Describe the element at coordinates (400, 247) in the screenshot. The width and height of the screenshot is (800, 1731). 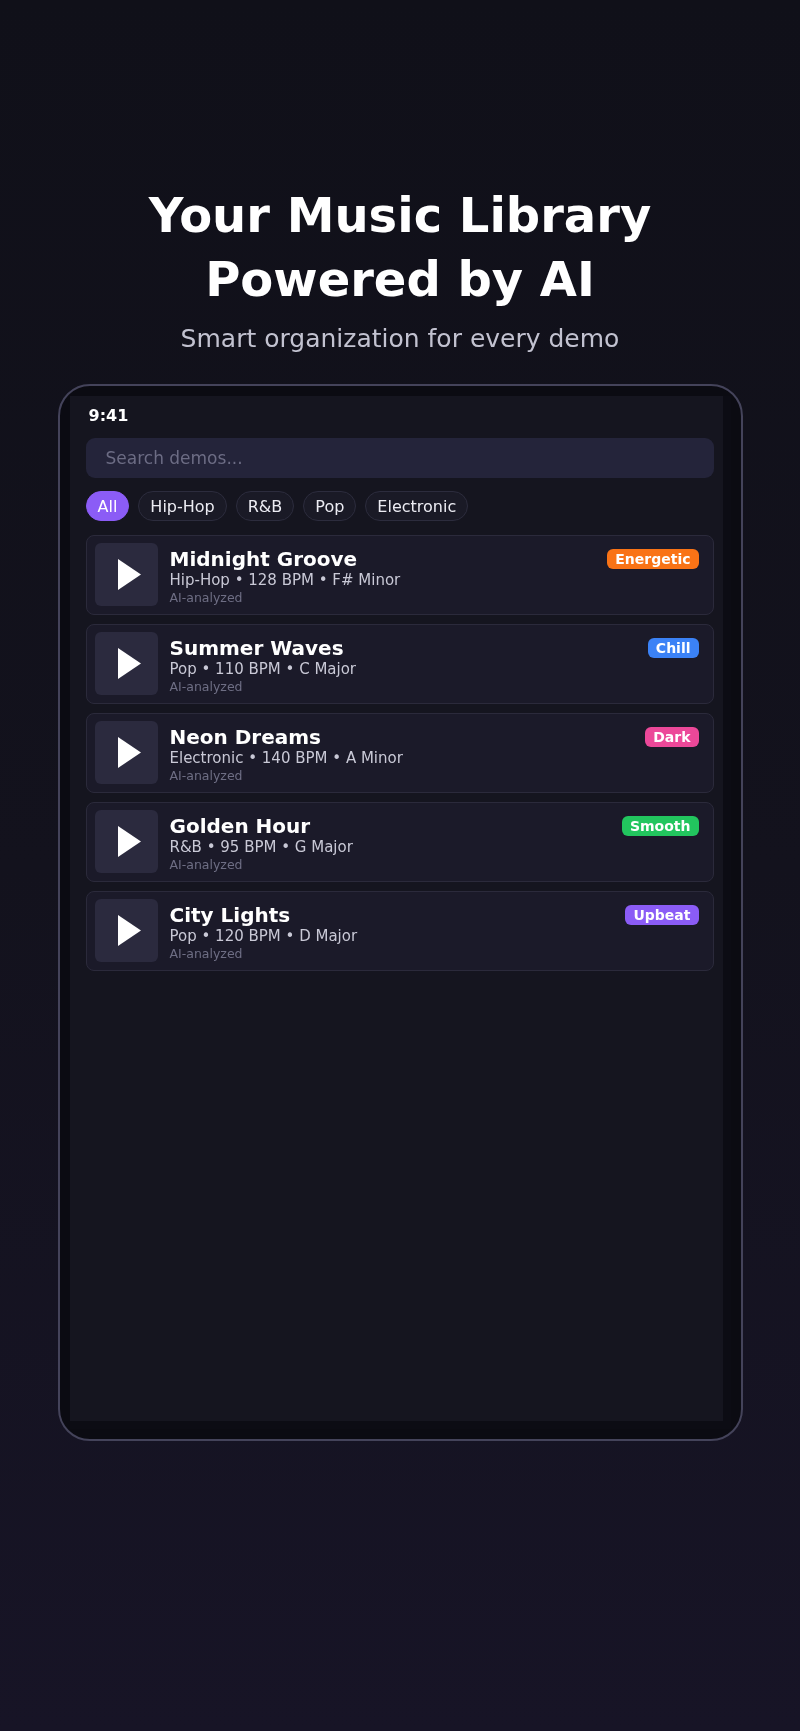
I see `hero-title: Your Music Library Powered by AI` at that location.